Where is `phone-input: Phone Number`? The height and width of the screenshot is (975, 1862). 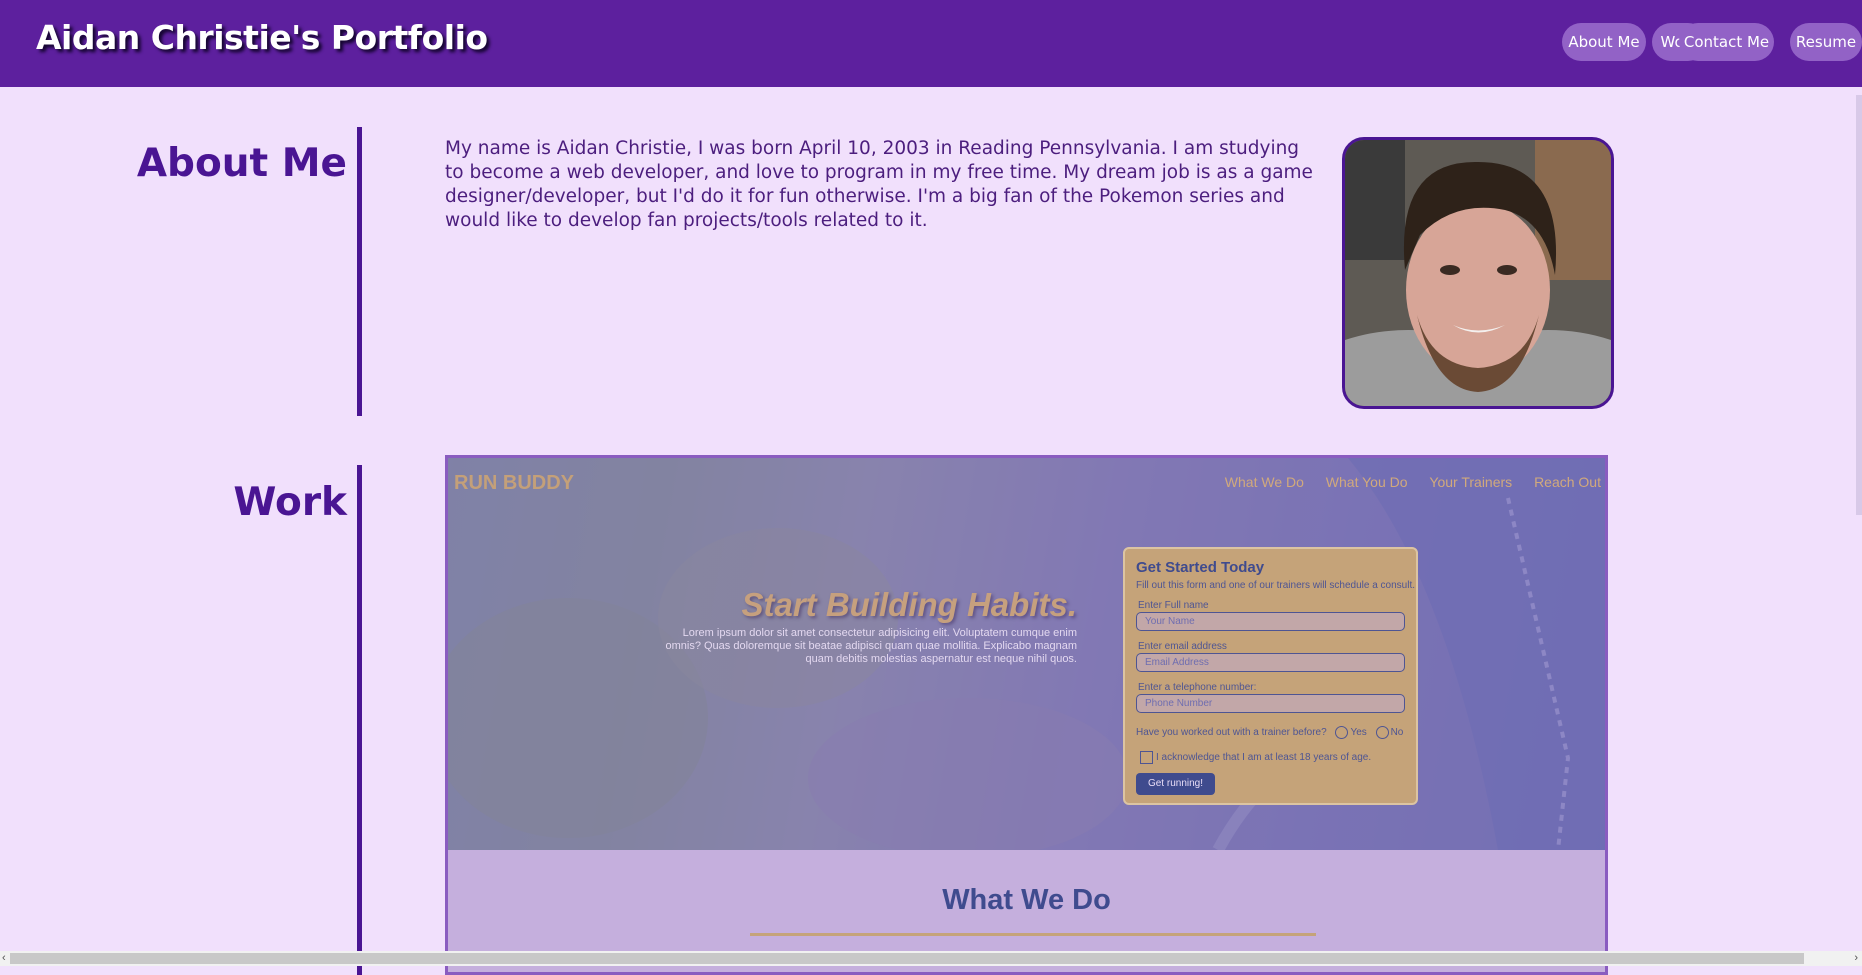
phone-input: Phone Number is located at coordinates (1270, 703).